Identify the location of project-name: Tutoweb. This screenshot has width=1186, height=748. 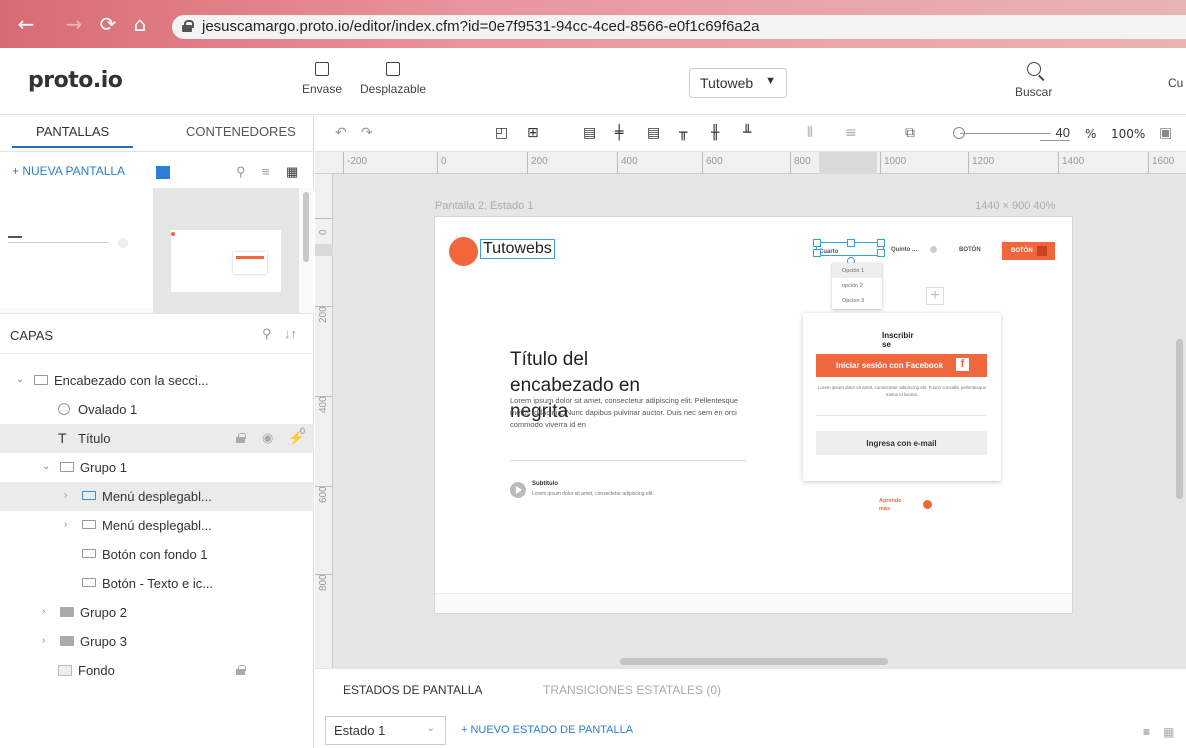
(727, 83).